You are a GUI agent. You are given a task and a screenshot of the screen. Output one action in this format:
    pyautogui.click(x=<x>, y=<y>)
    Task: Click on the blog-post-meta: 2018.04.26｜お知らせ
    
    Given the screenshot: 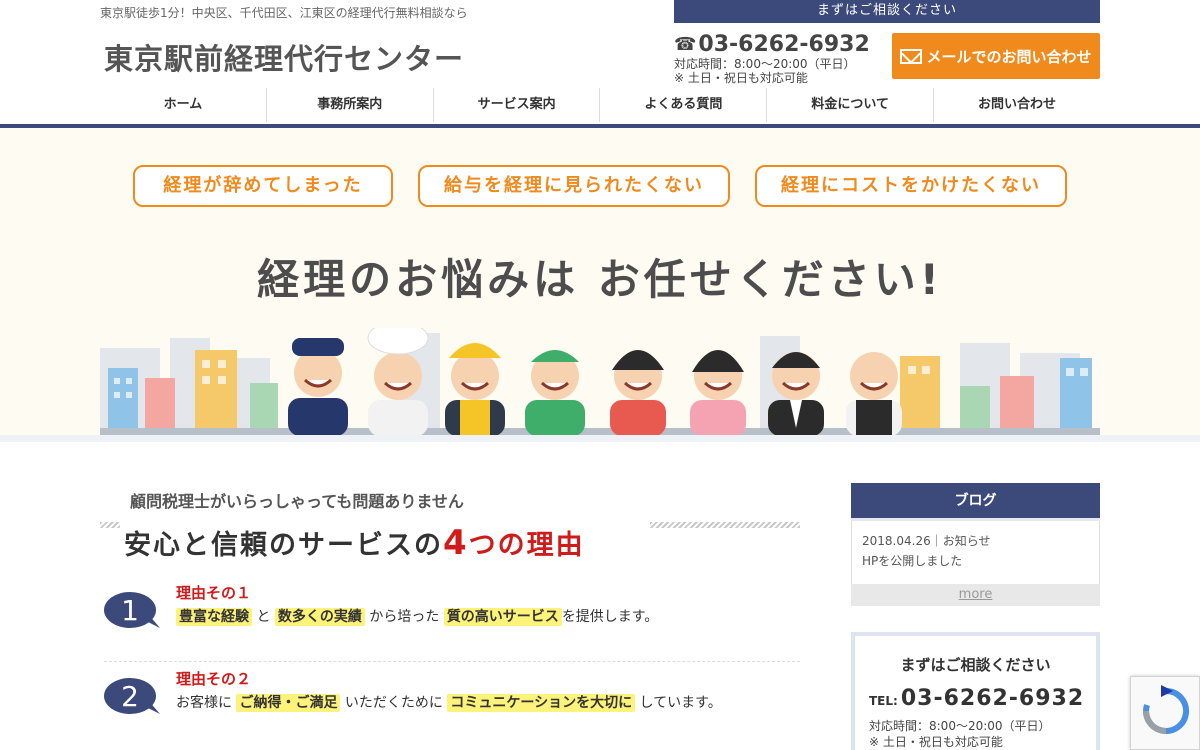 What is the action you would take?
    pyautogui.click(x=926, y=541)
    